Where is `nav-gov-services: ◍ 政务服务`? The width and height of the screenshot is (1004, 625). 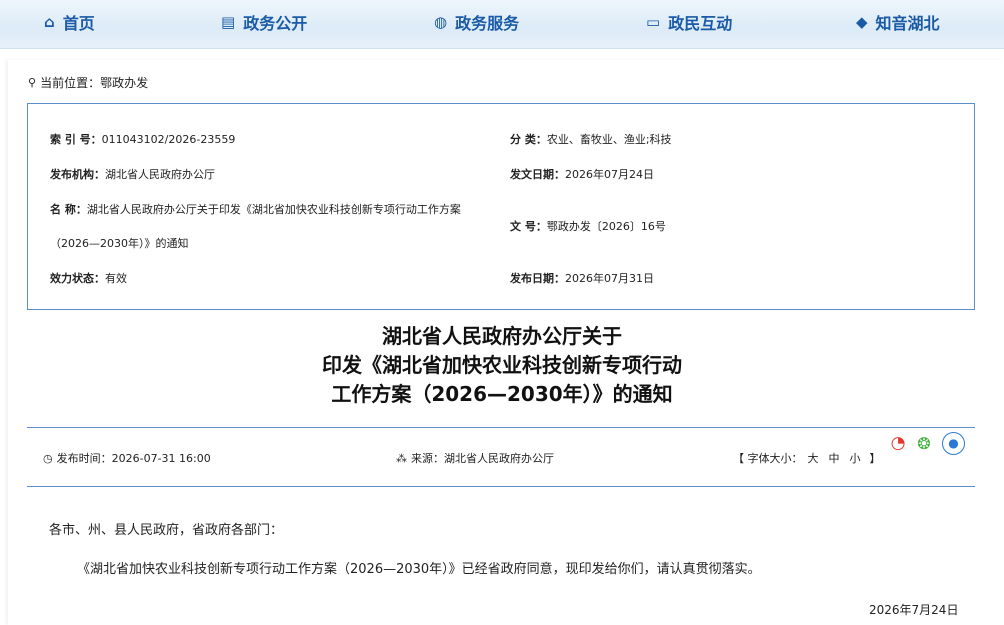 nav-gov-services: ◍ 政务服务 is located at coordinates (476, 22).